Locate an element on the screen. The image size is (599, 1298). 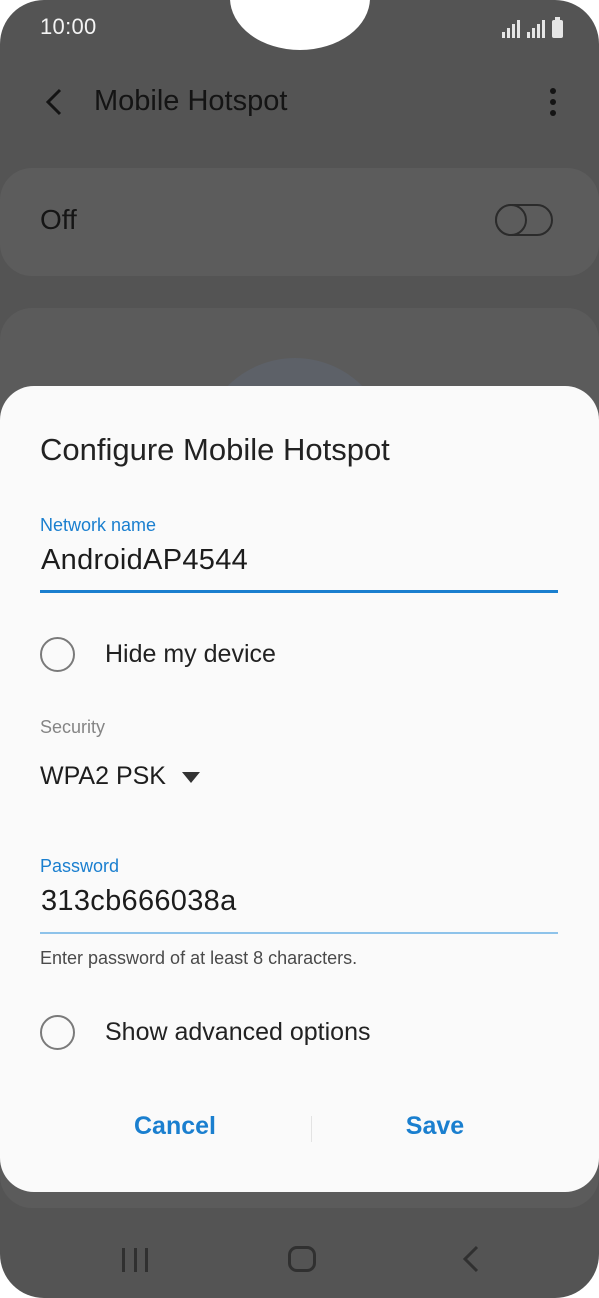
back-button is located at coordinates (54, 102).